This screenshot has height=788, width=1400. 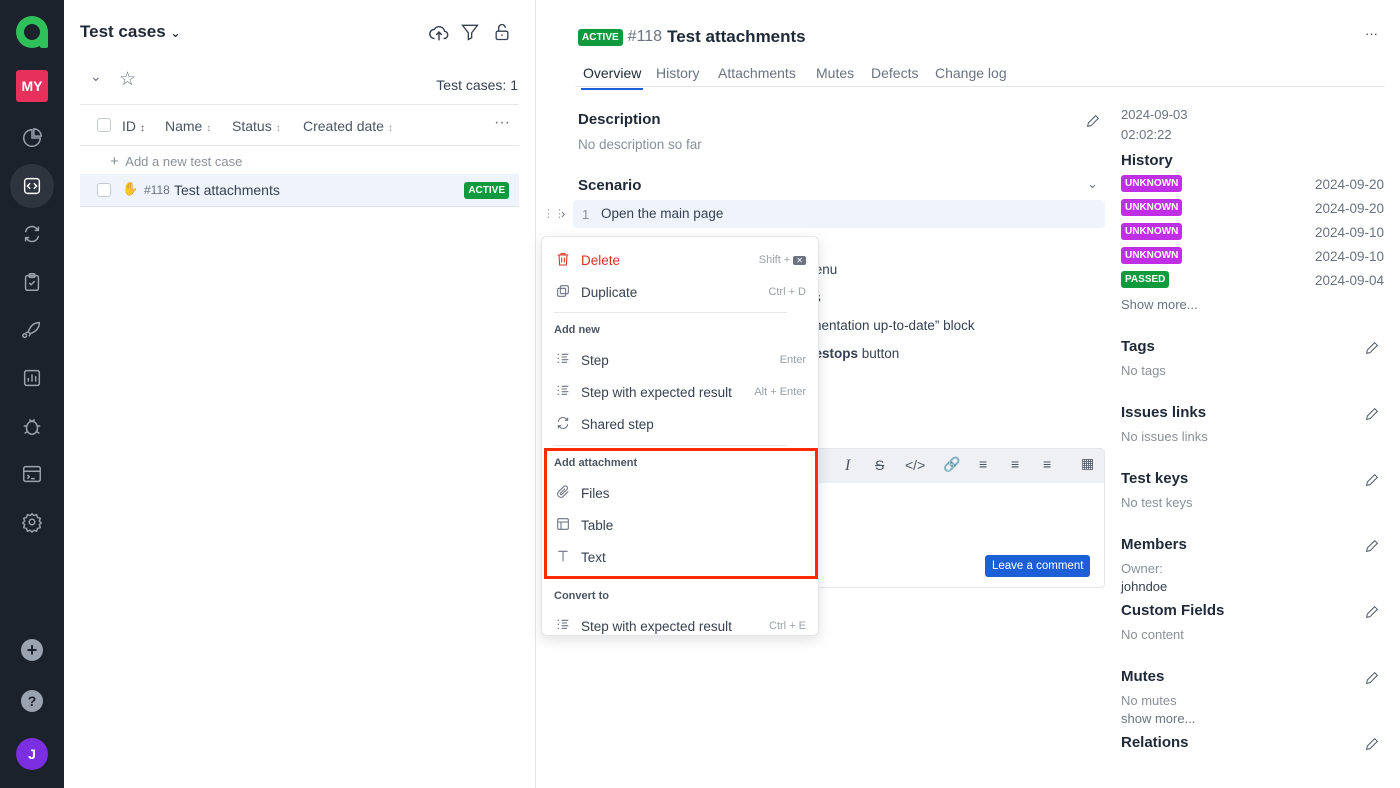 I want to click on menu-item-convert-step-expected: Step with expected result Ctrl + E, so click(x=680, y=623).